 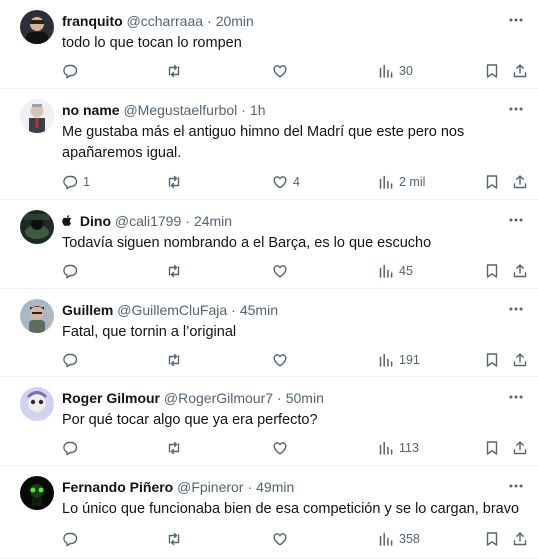 What do you see at coordinates (305, 398) in the screenshot?
I see `timestamp: 50min` at bounding box center [305, 398].